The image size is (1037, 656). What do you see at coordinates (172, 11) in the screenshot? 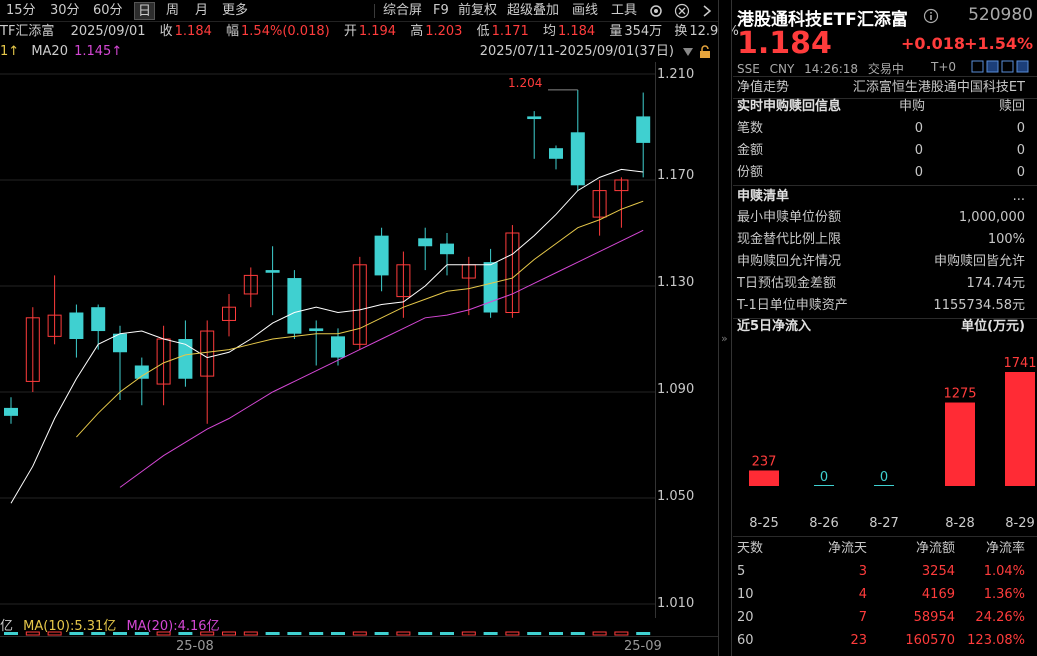
I see `period-week: 周` at bounding box center [172, 11].